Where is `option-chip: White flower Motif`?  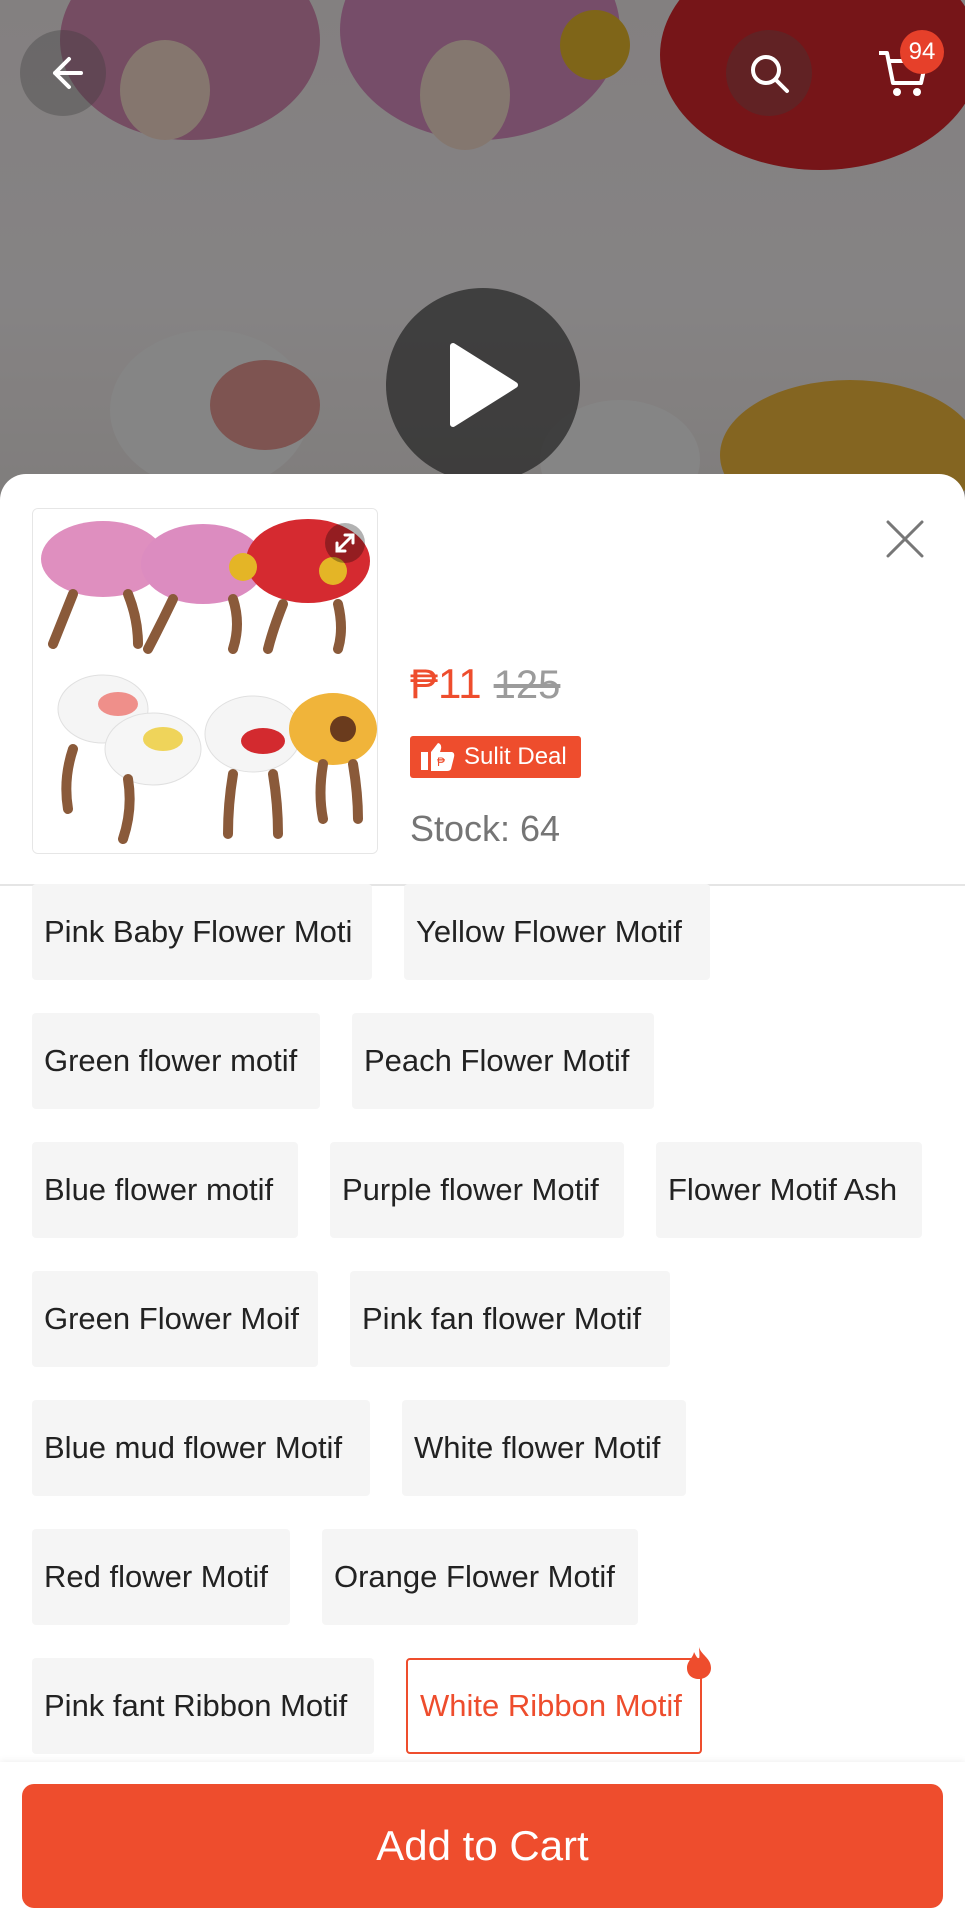
option-chip: White flower Motif is located at coordinates (544, 1448).